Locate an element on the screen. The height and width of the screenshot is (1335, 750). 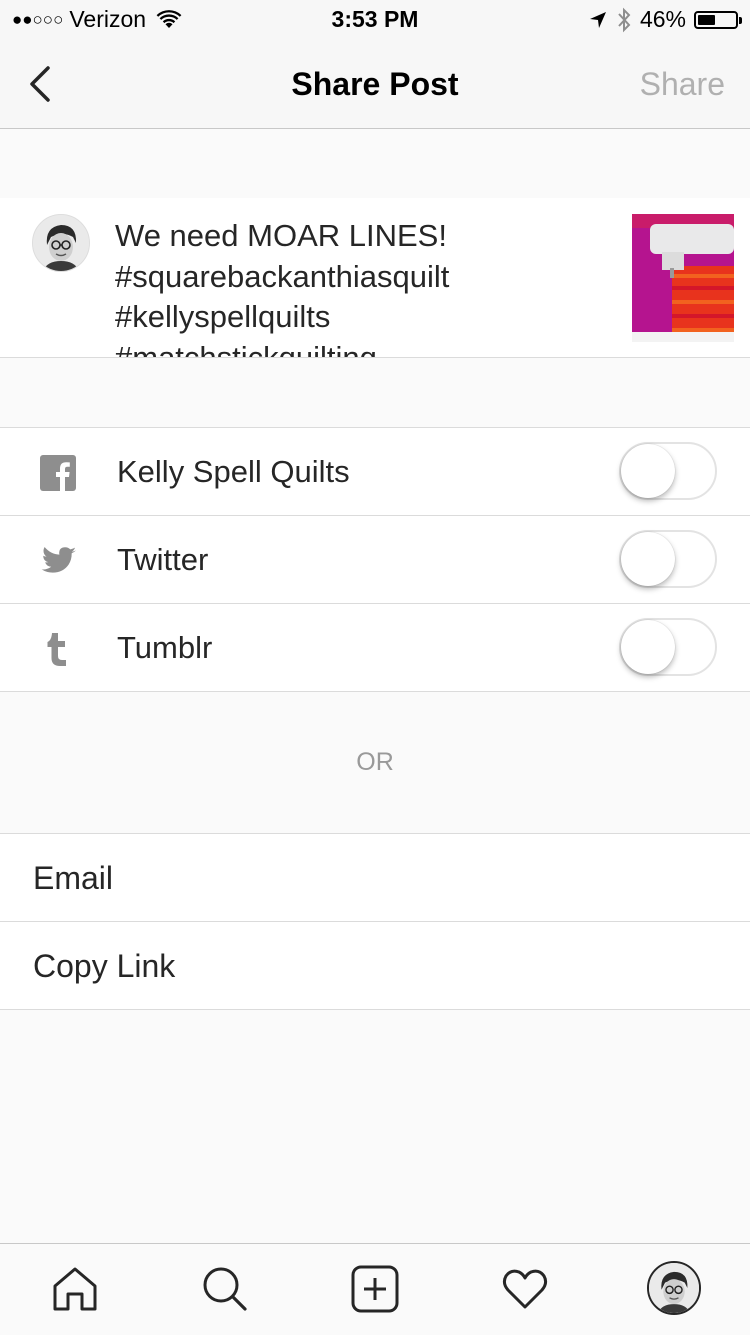
navigation-bar: Share Post Share is located at coordinates (375, 84).